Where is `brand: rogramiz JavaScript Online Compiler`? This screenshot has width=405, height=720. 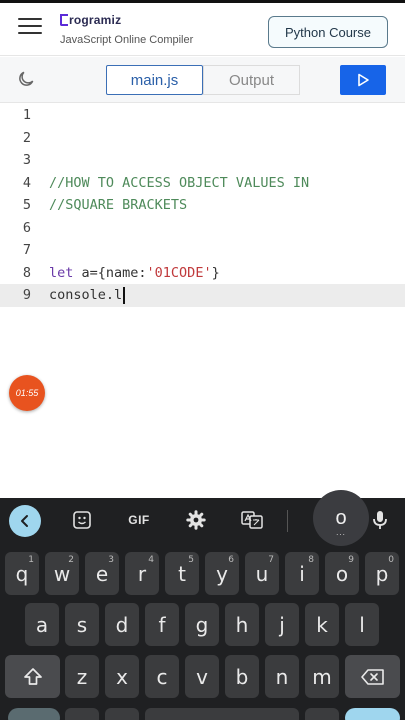
brand: rogramiz JavaScript Online Compiler is located at coordinates (126, 29).